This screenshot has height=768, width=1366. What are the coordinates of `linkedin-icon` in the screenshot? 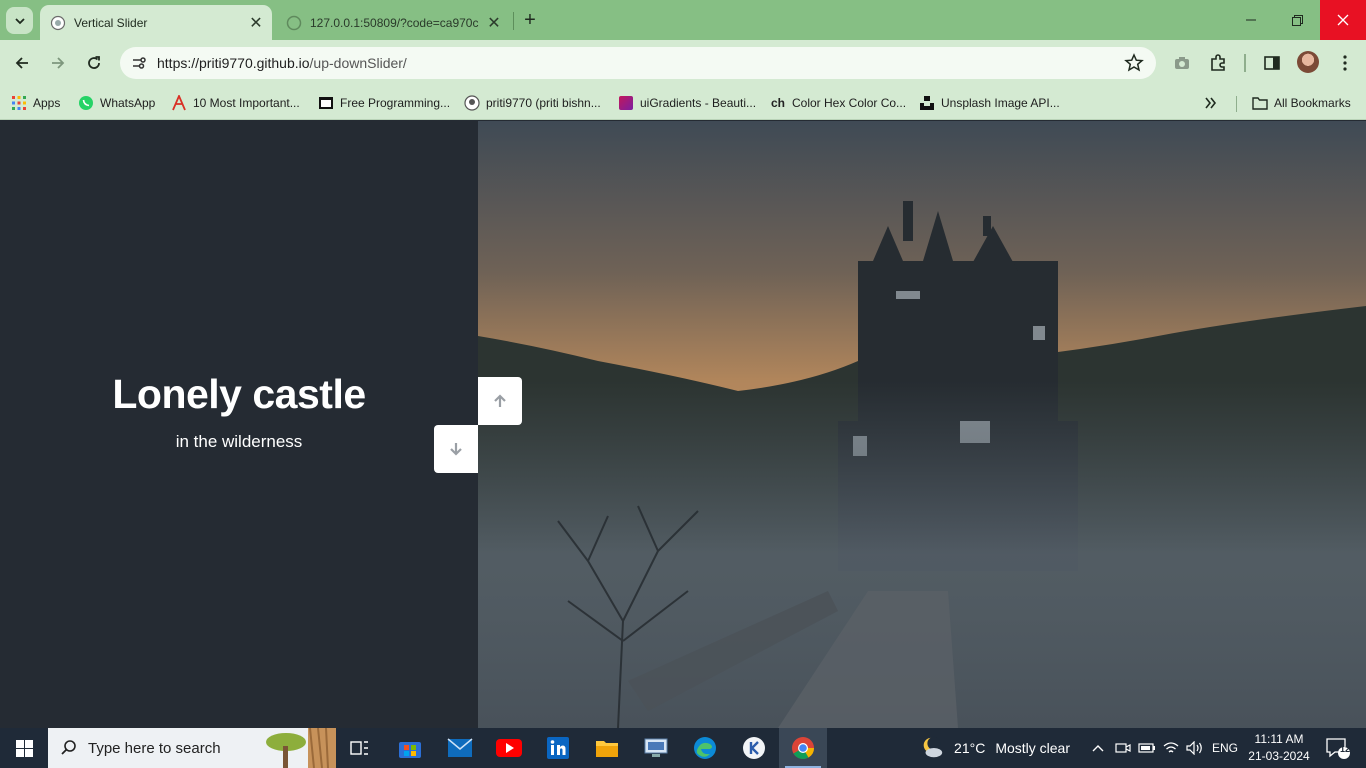 It's located at (558, 748).